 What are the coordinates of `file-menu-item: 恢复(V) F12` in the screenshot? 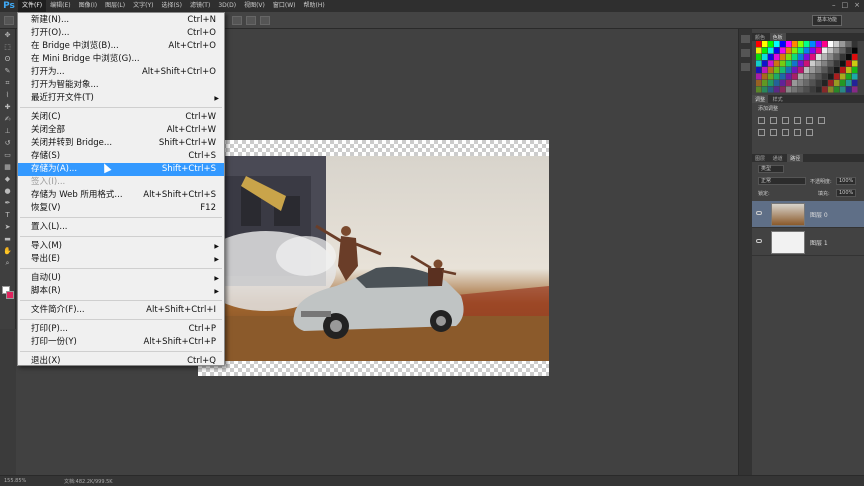 It's located at (121, 208).